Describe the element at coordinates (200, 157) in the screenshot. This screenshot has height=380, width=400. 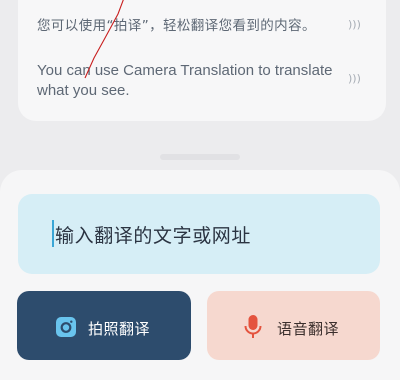
I see `sheet-handle` at that location.